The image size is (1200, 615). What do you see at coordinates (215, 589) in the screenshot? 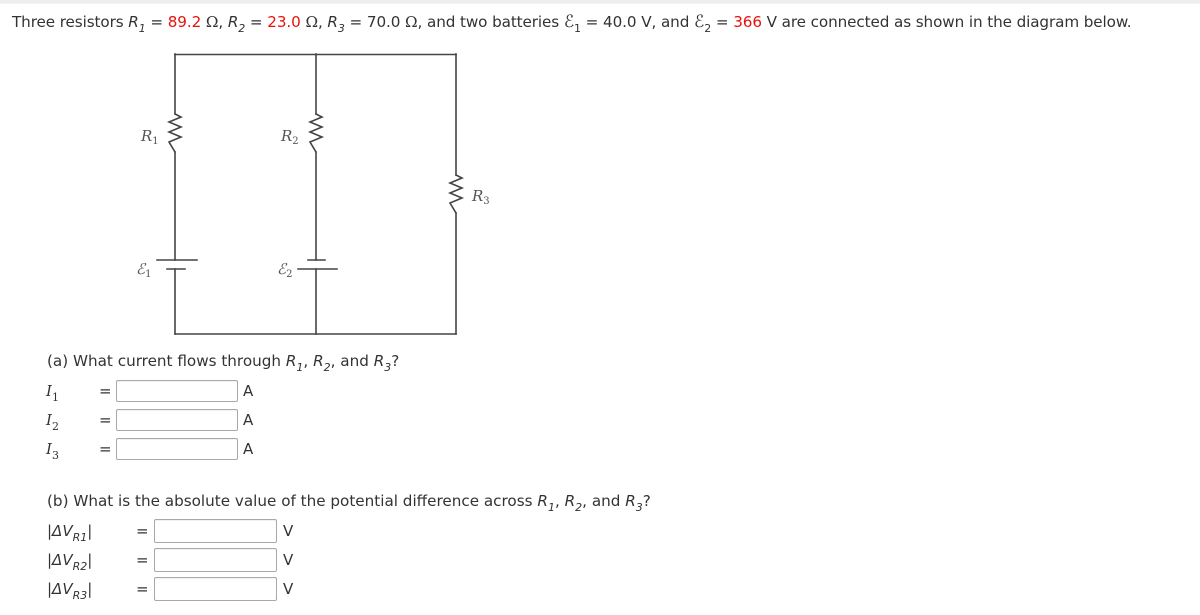
I see `dvr3-input` at bounding box center [215, 589].